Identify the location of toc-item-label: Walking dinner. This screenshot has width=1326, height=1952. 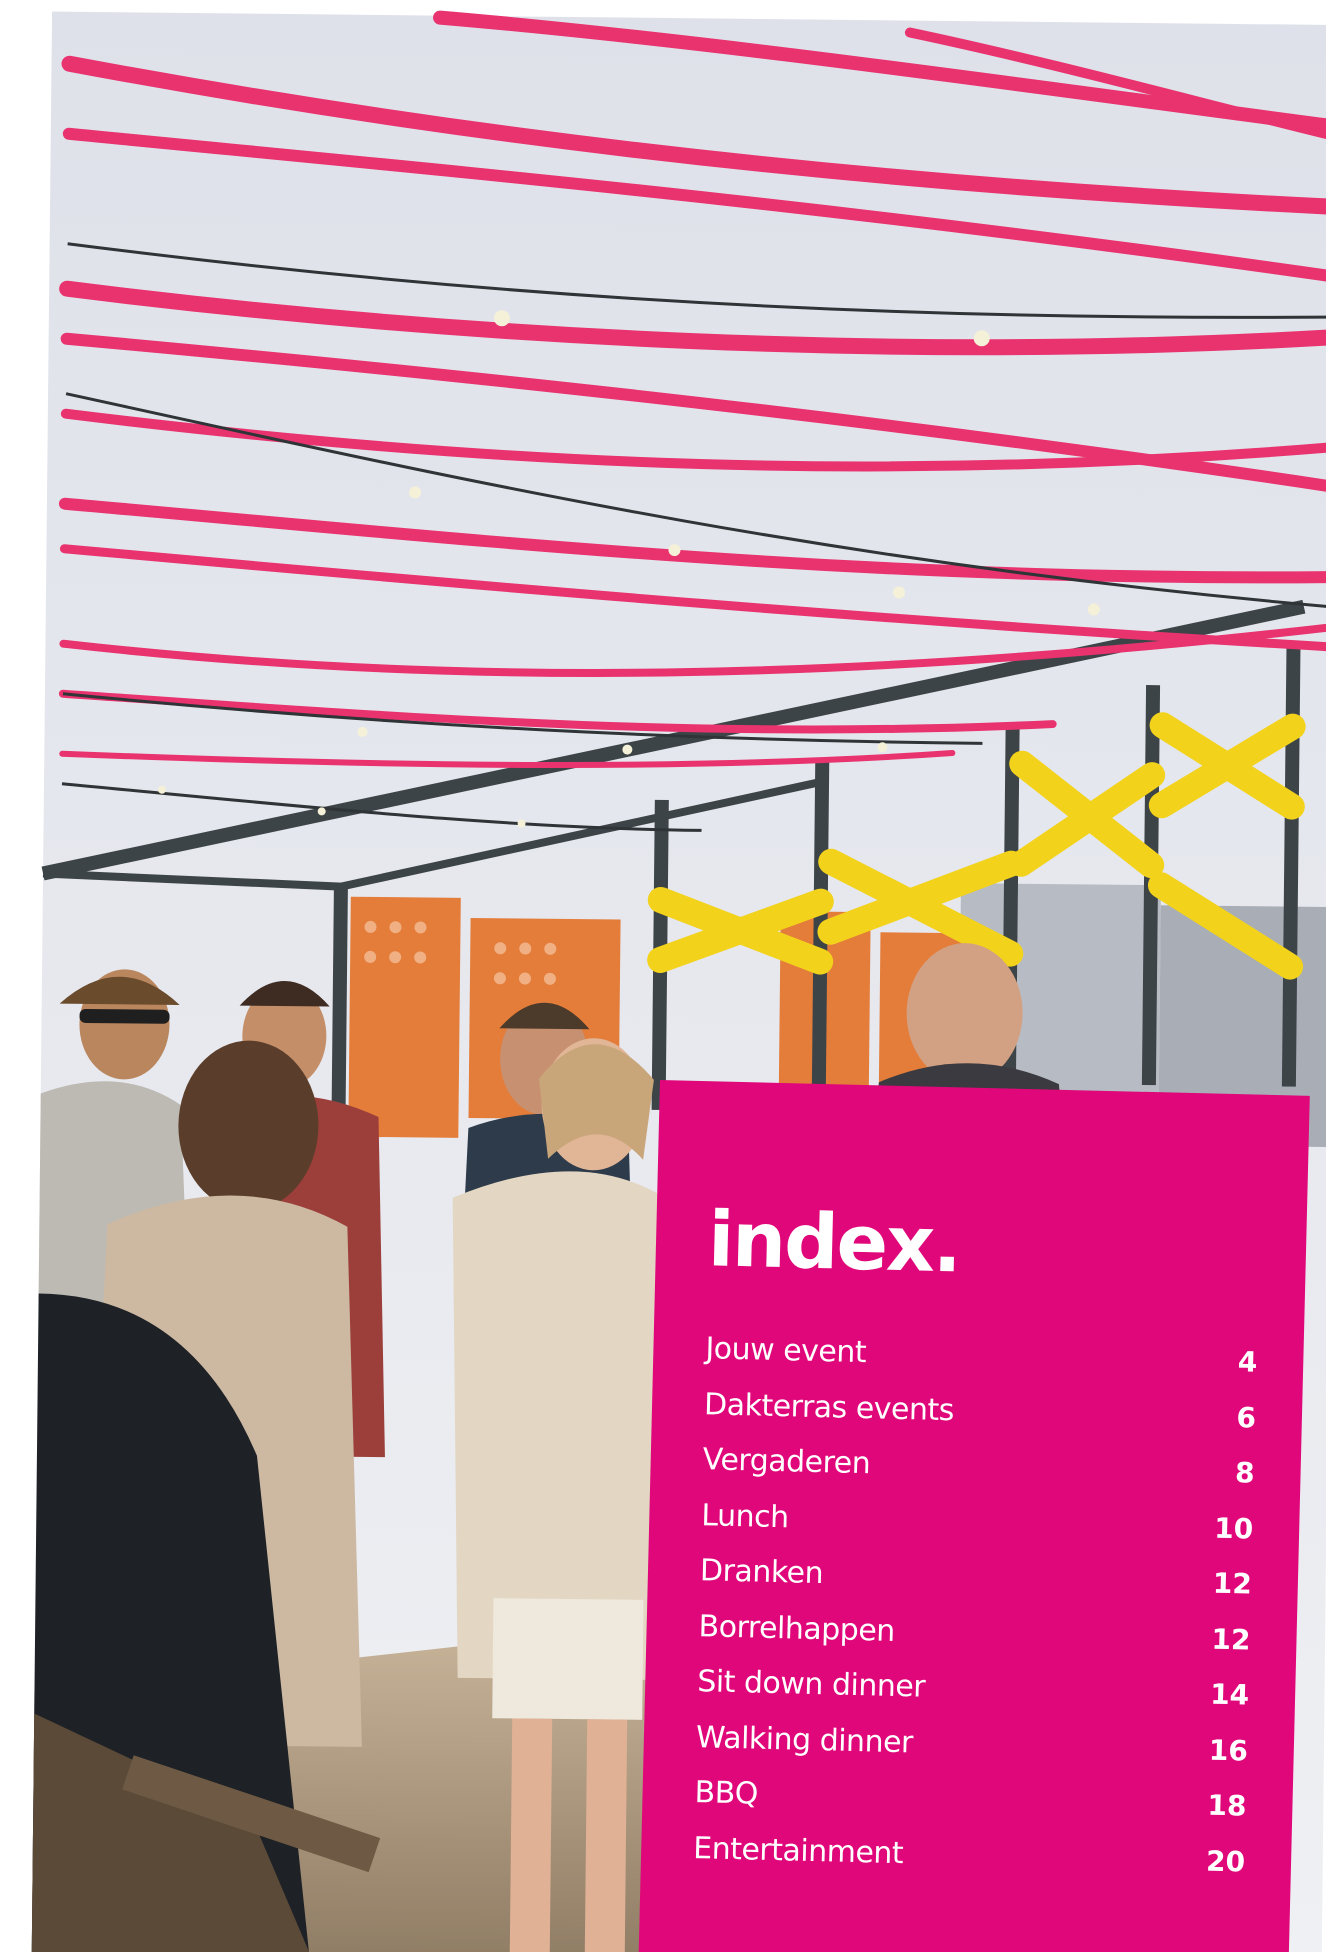
(804, 1739).